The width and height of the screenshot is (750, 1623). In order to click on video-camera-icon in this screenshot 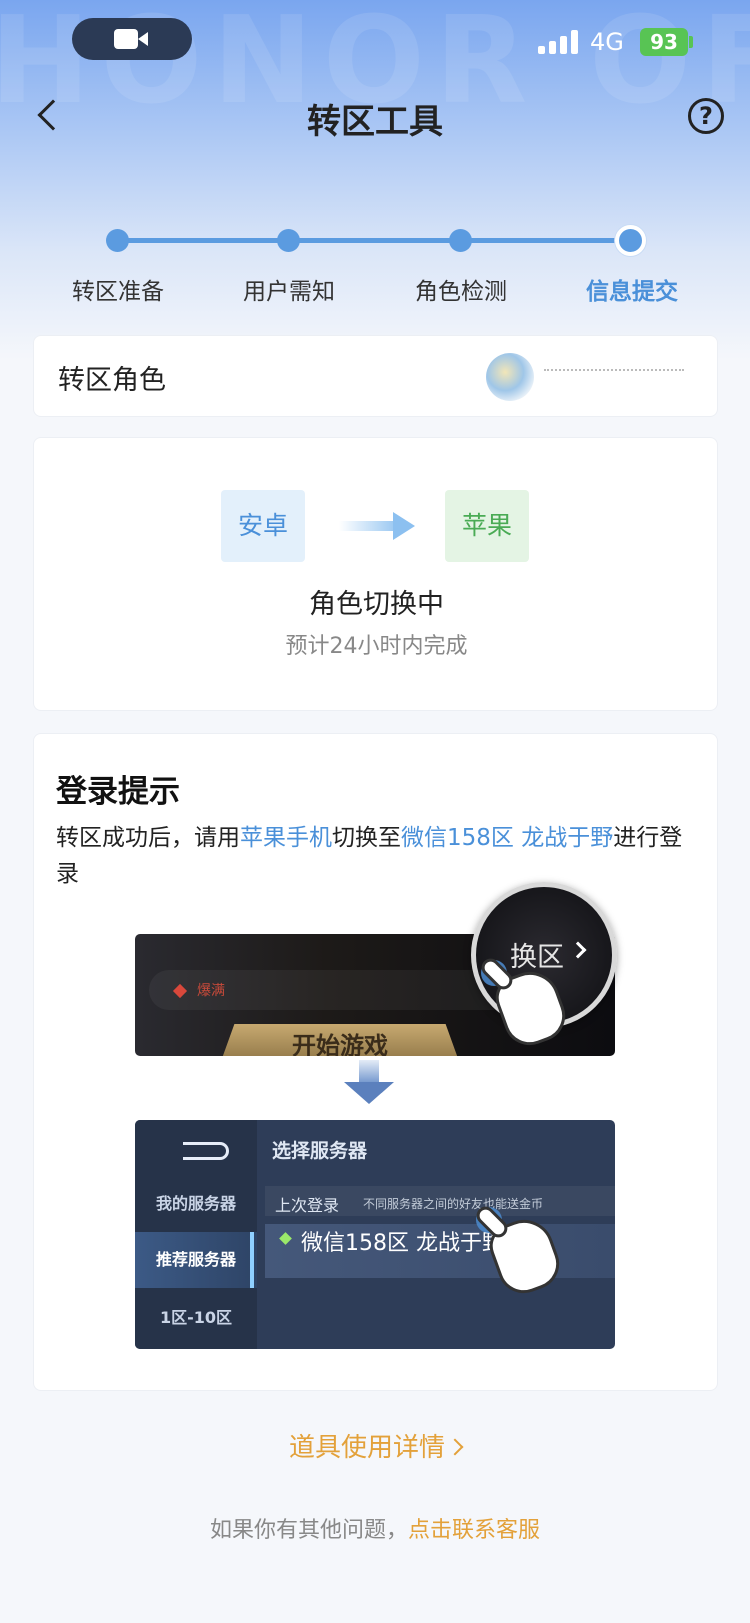, I will do `click(132, 39)`.